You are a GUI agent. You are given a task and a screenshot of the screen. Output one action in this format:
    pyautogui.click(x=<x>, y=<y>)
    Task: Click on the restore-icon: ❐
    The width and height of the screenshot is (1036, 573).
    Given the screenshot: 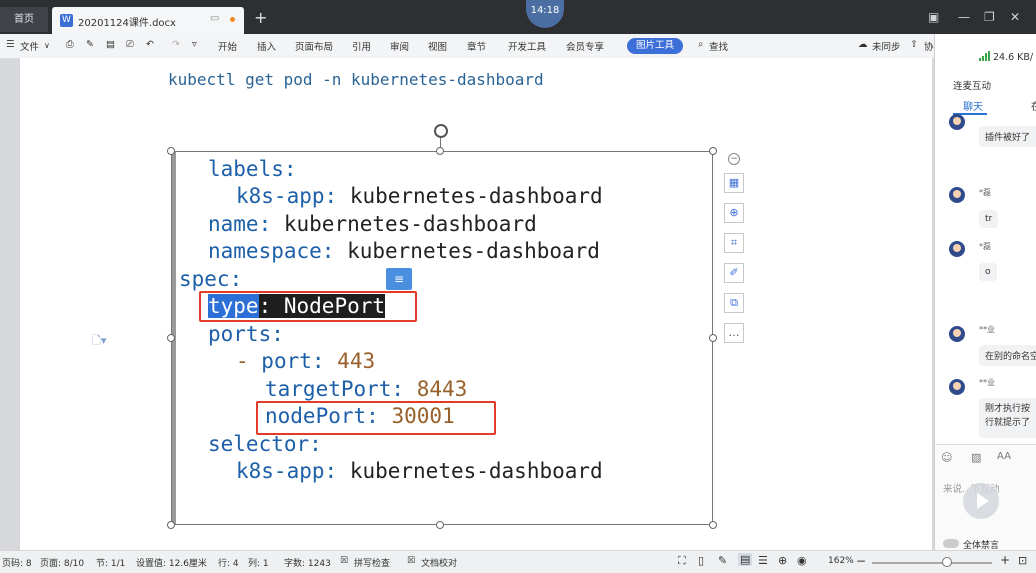 What is the action you would take?
    pyautogui.click(x=989, y=17)
    